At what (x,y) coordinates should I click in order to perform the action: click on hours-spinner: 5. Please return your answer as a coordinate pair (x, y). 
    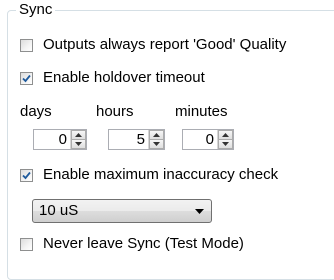
    Looking at the image, I should click on (136, 139).